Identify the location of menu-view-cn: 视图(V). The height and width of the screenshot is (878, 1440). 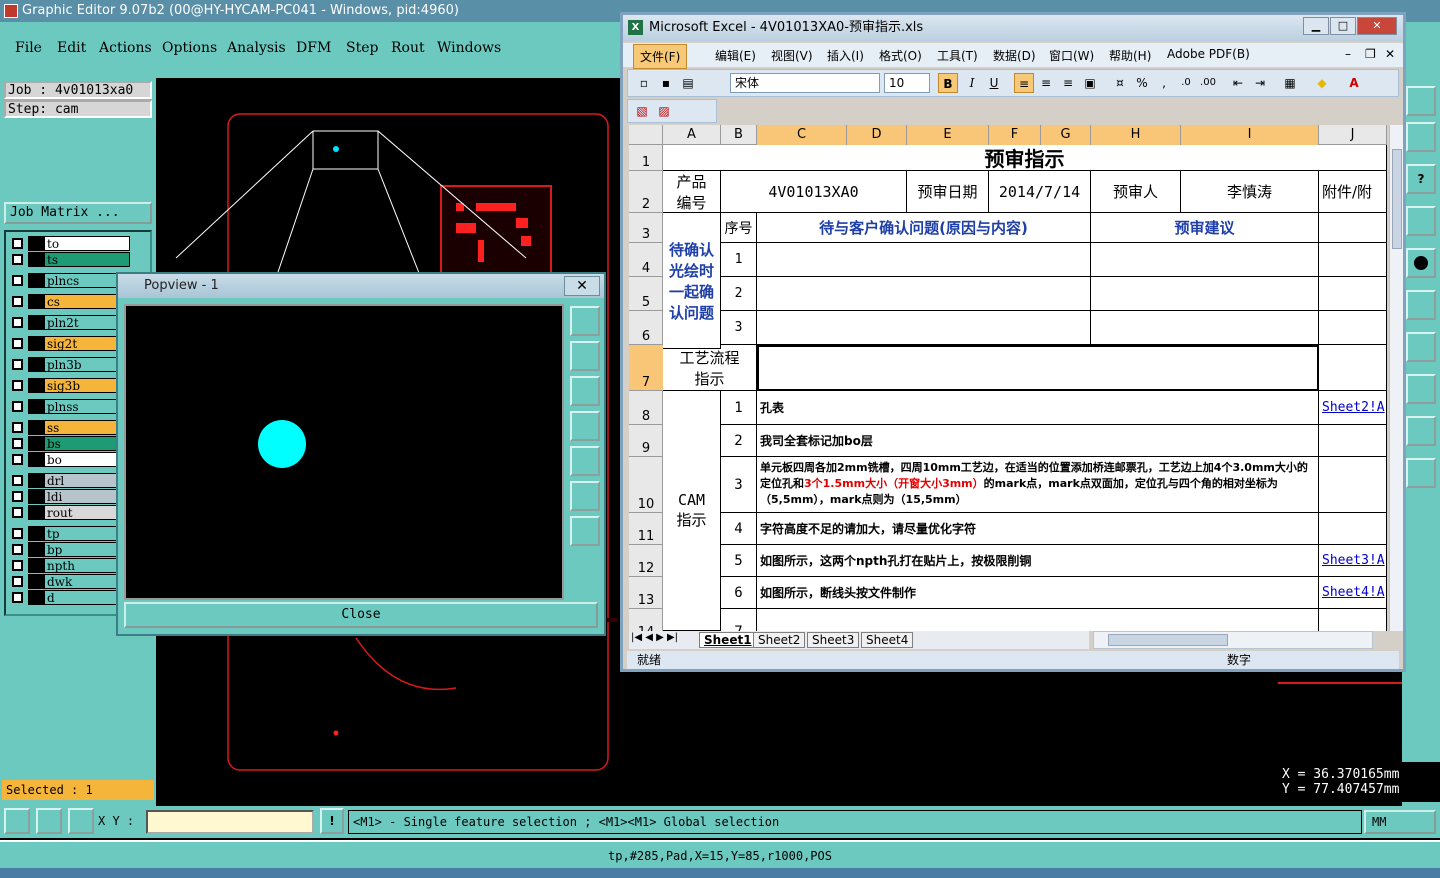
(792, 55).